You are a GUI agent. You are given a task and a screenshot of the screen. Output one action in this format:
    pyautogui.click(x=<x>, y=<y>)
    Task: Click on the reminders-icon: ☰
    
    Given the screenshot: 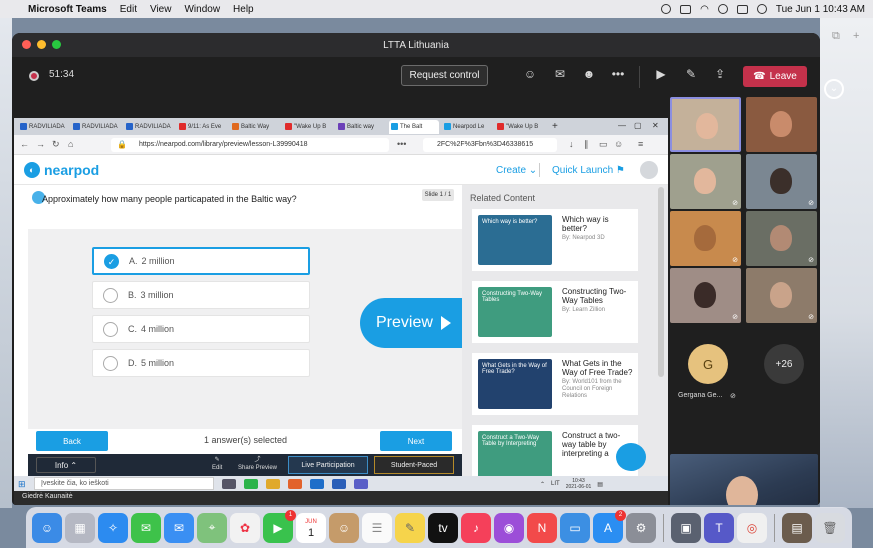 What is the action you would take?
    pyautogui.click(x=377, y=527)
    